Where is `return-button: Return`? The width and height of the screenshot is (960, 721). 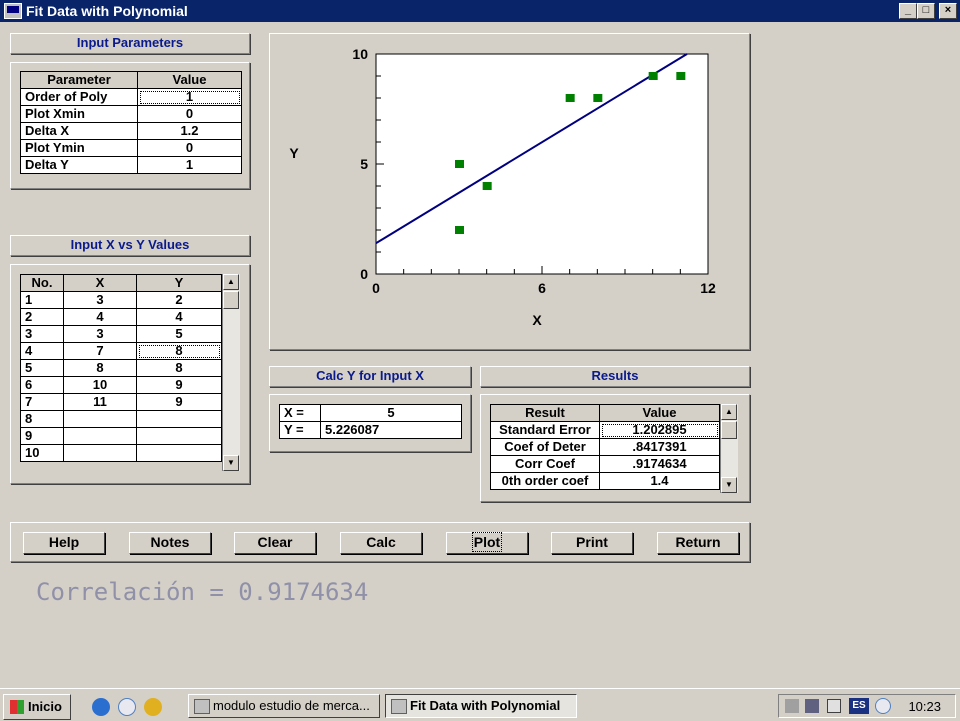
return-button: Return is located at coordinates (698, 543).